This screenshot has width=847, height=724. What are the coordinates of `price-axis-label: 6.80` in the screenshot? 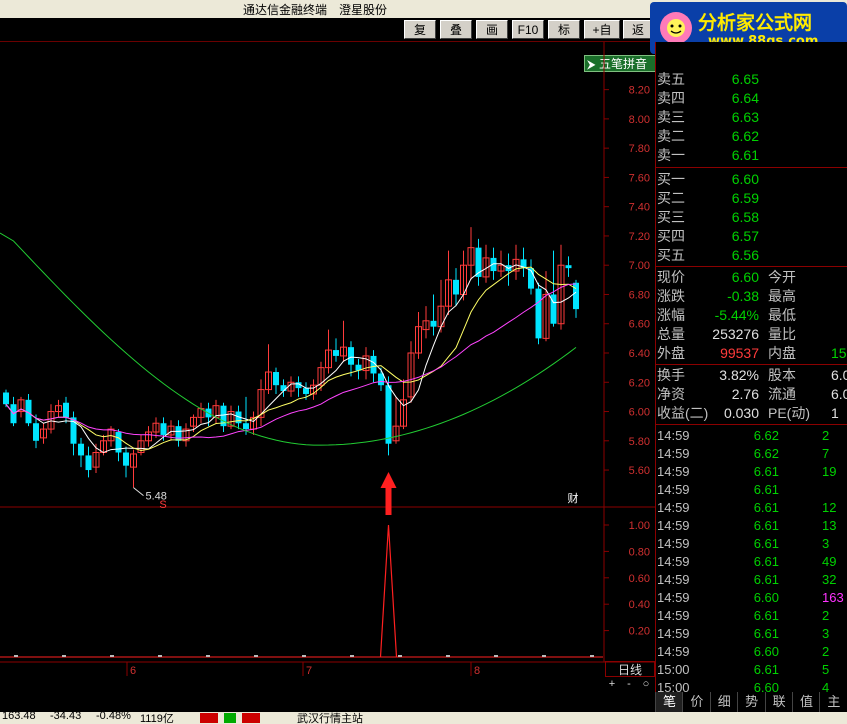 It's located at (639, 295).